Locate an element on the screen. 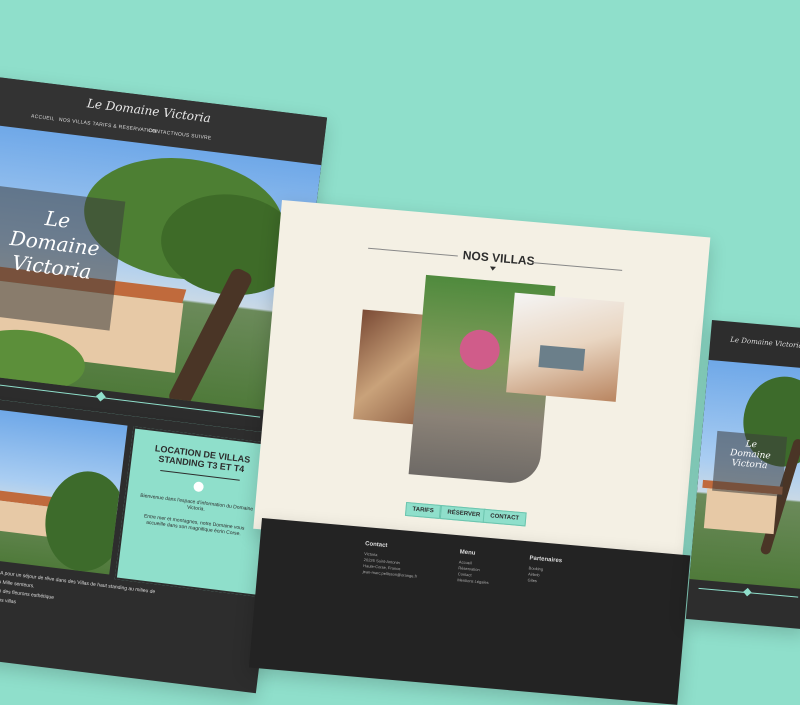 Image resolution: width=800 pixels, height=705 pixels. chevron-down-icon is located at coordinates (492, 268).